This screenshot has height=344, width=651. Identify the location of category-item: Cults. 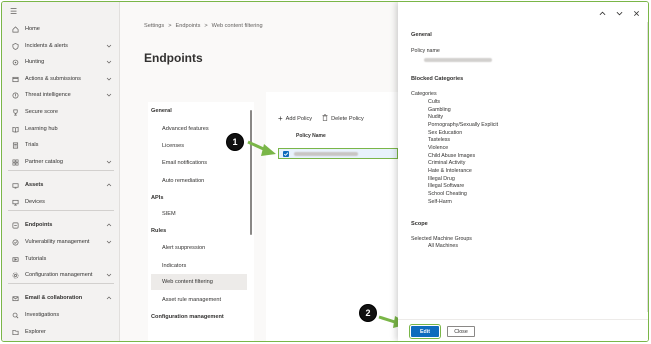
(434, 102).